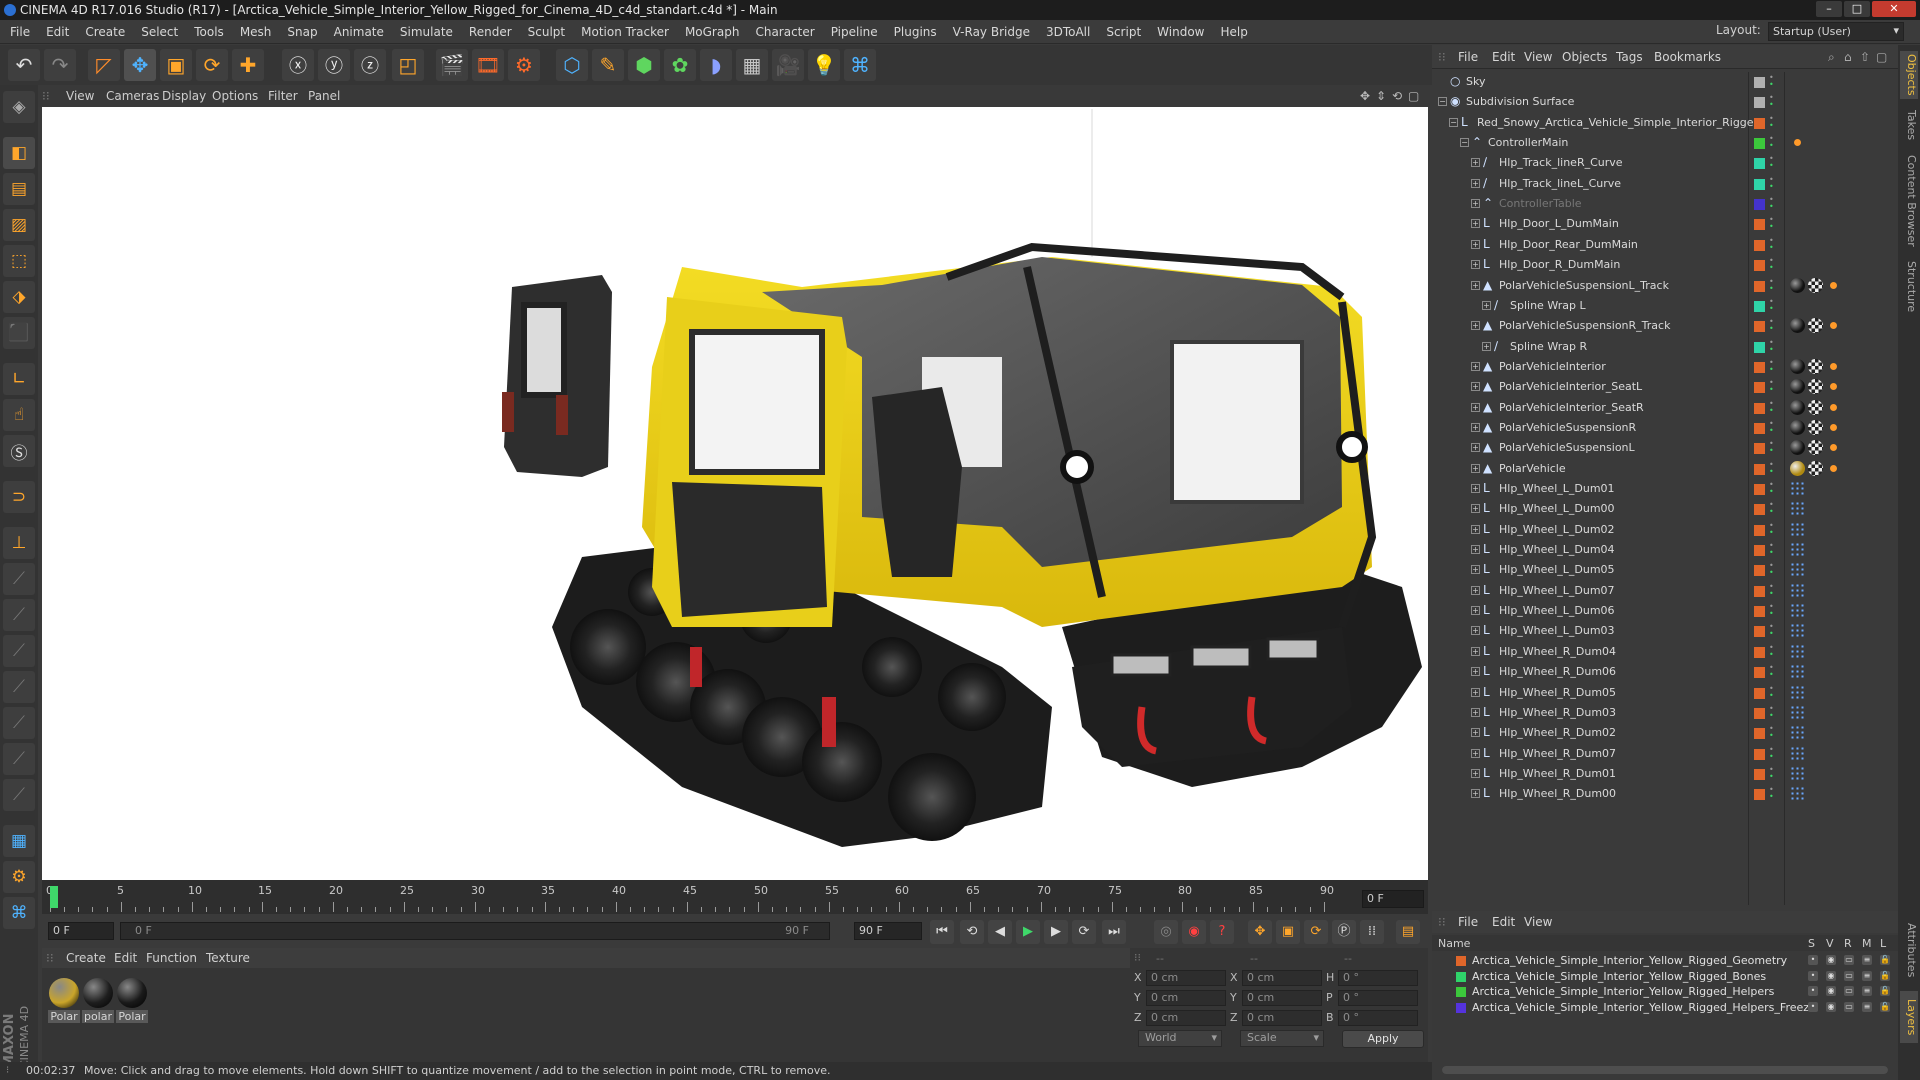 This screenshot has height=1080, width=1920. I want to click on lock-icon: 🔓, so click(1885, 975).